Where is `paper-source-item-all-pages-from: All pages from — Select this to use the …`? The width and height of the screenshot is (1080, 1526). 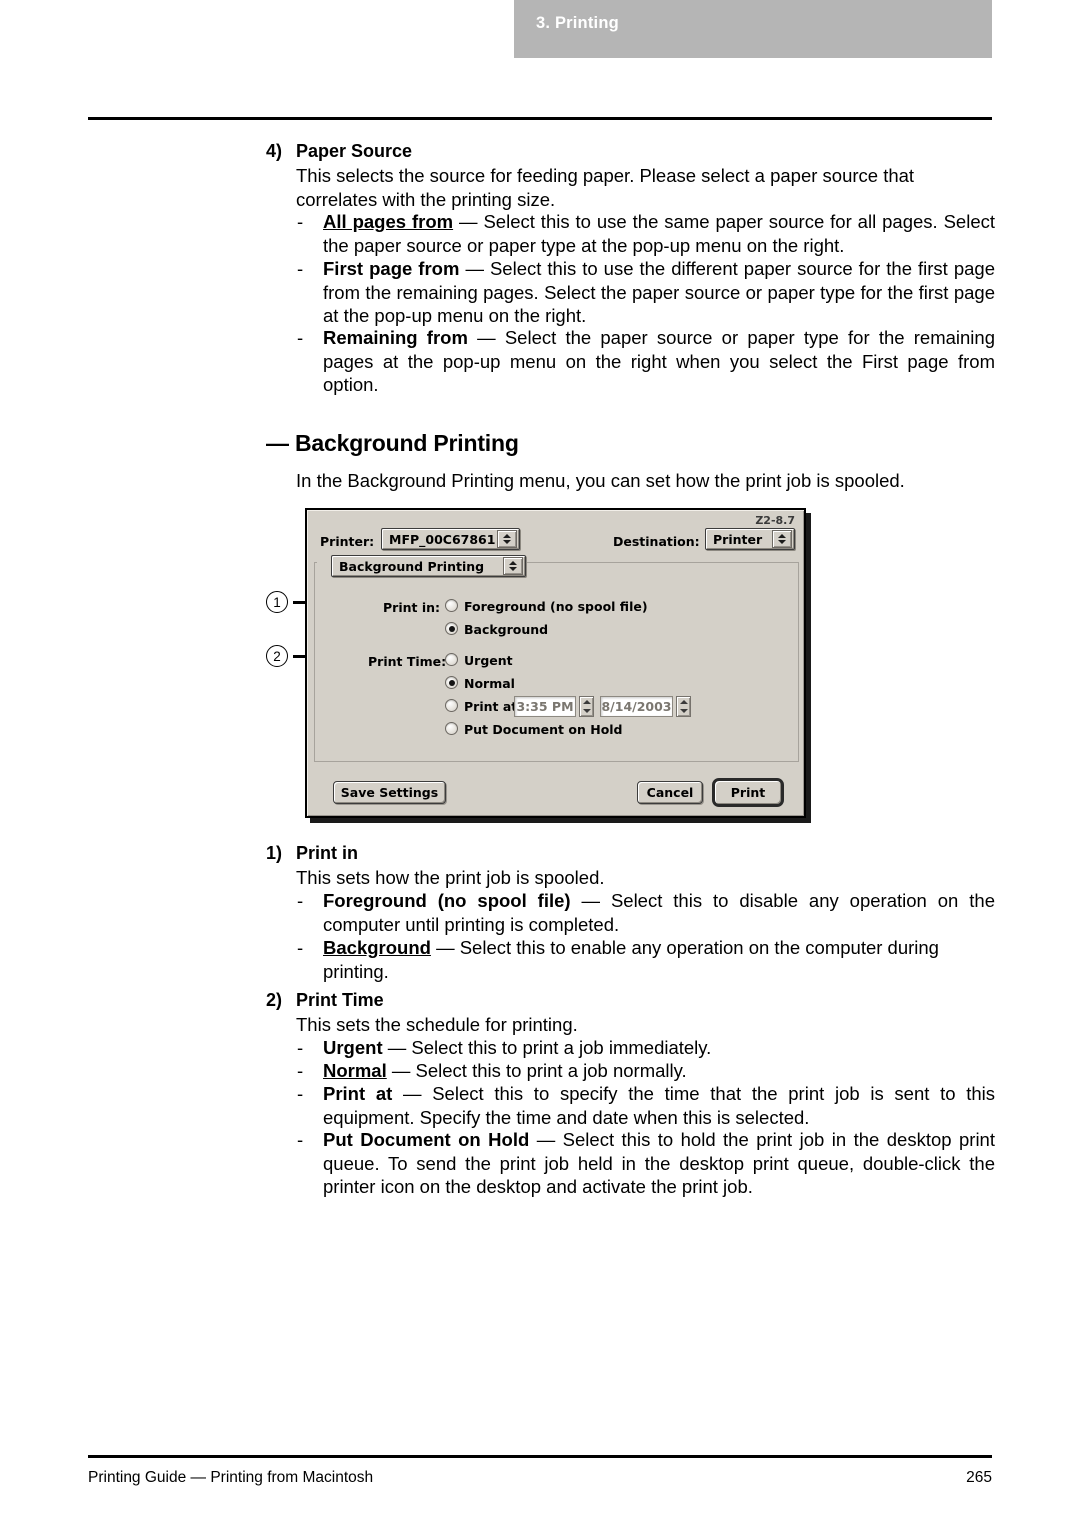
paper-source-item-all-pages-from: All pages from — Select this to use the … is located at coordinates (659, 233).